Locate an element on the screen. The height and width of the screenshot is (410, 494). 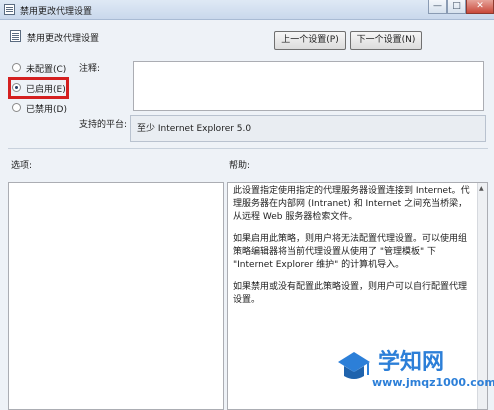
policy-icon is located at coordinates (9, 9).